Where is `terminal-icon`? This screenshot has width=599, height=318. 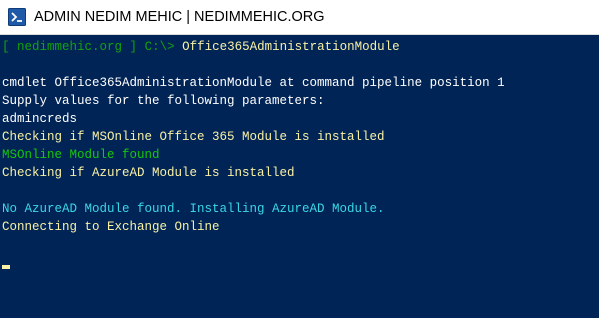
terminal-icon is located at coordinates (17, 17).